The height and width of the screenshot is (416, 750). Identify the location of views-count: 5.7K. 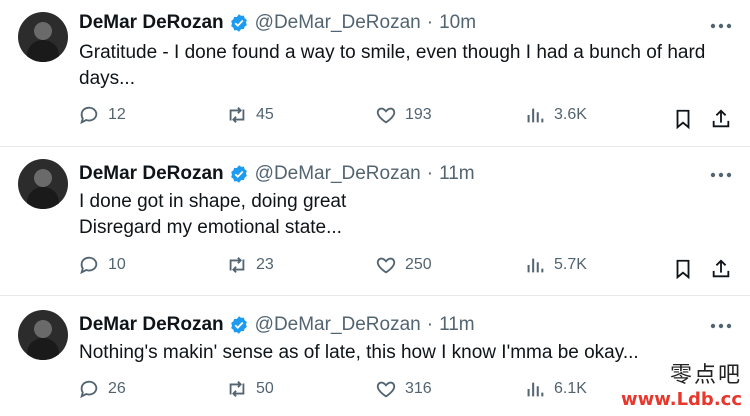
(570, 264).